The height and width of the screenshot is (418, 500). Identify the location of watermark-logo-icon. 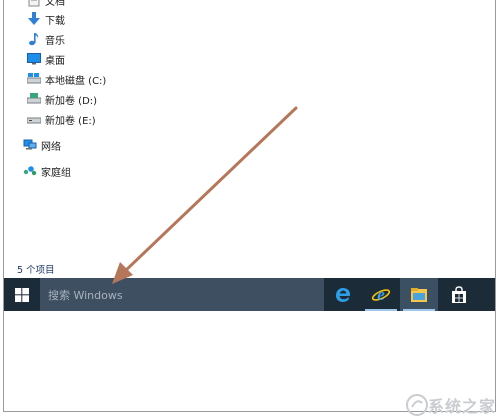
(416, 405).